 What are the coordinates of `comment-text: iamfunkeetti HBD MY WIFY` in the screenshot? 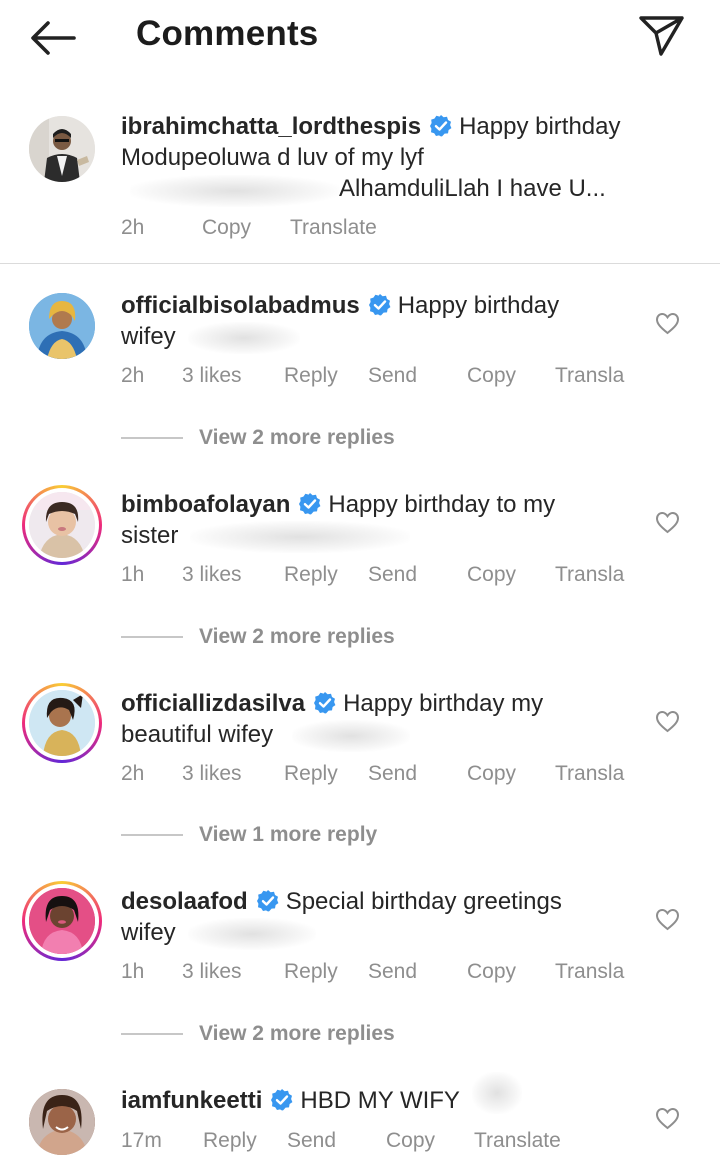 It's located at (381, 1100).